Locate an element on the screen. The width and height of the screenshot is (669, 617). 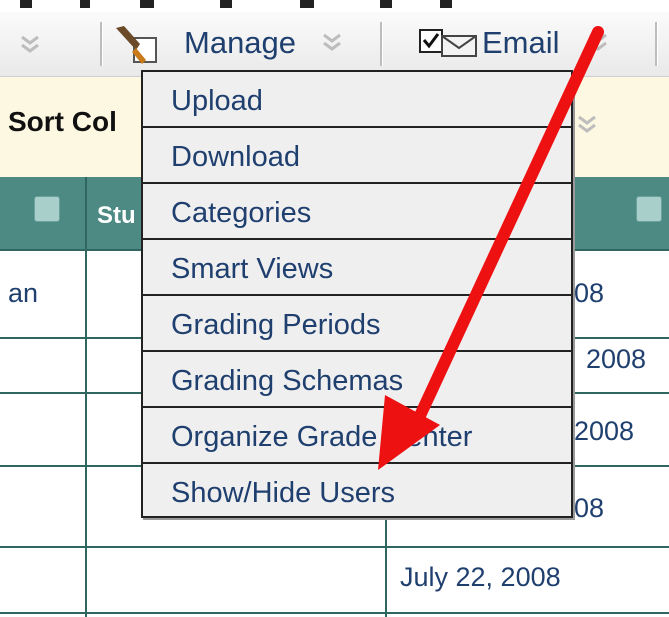
menu-item-smart-views: Smart Views is located at coordinates (357, 268).